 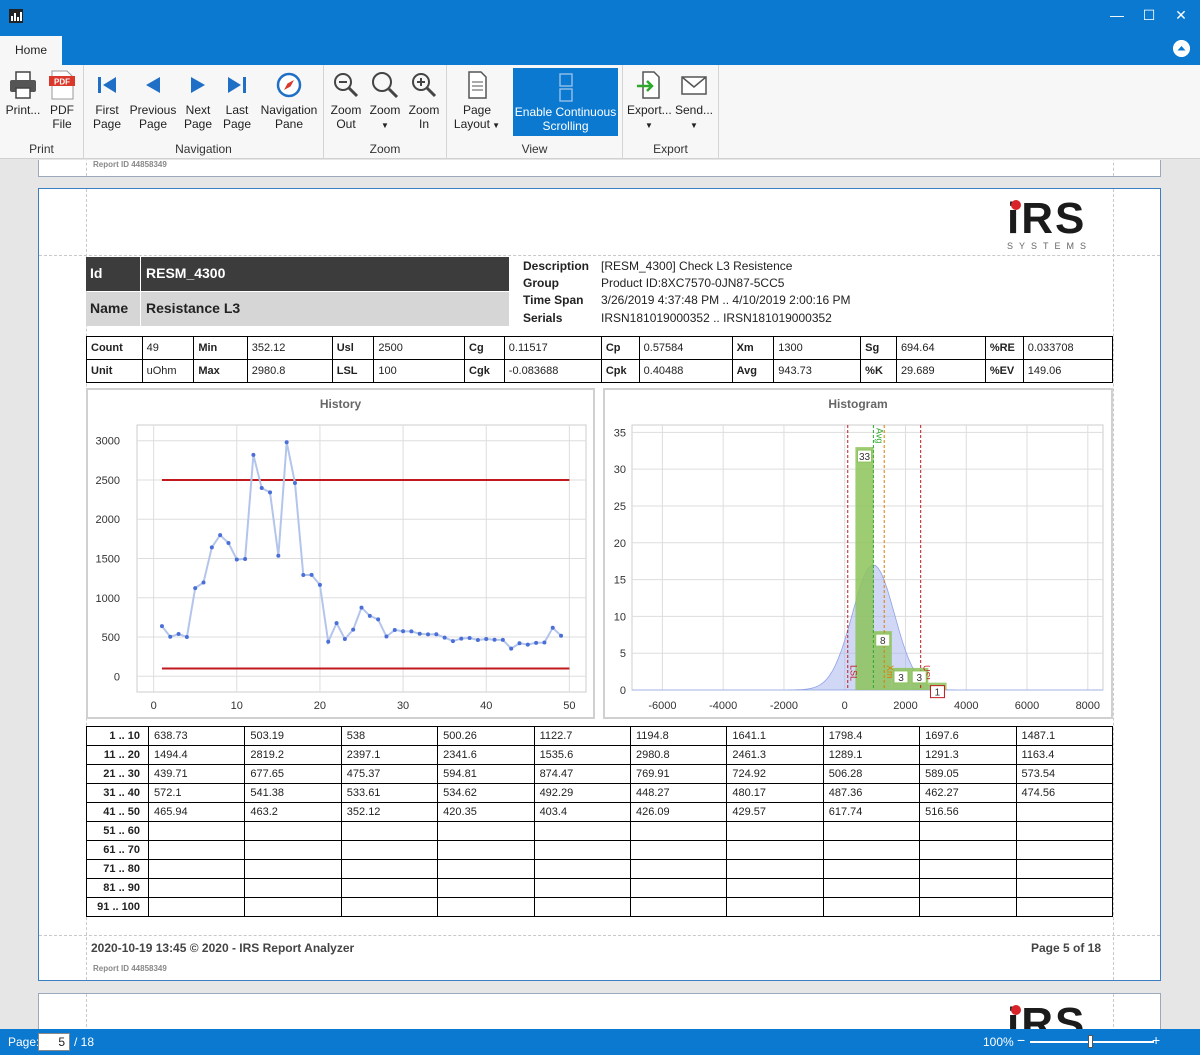 I want to click on stat-value: 0.40488, so click(x=685, y=371).